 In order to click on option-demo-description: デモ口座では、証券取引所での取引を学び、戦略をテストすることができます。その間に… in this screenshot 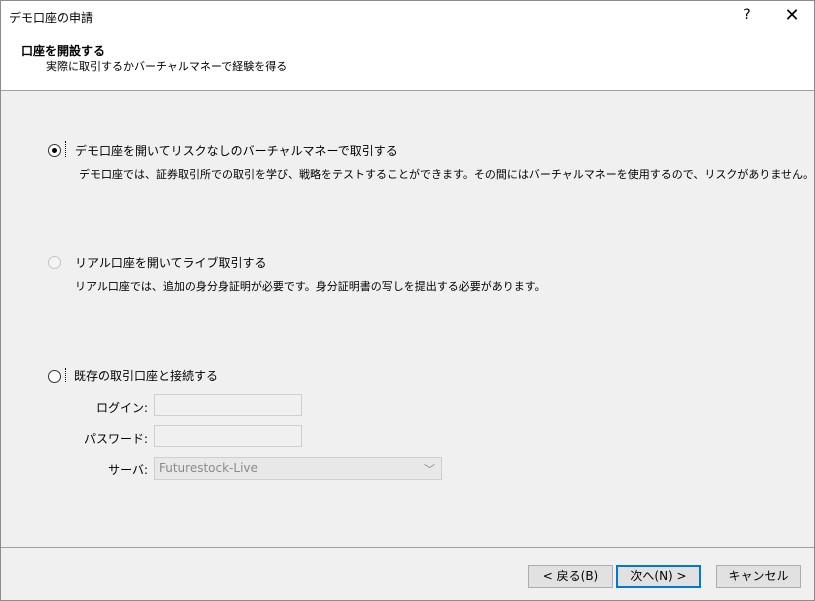, I will do `click(447, 174)`.